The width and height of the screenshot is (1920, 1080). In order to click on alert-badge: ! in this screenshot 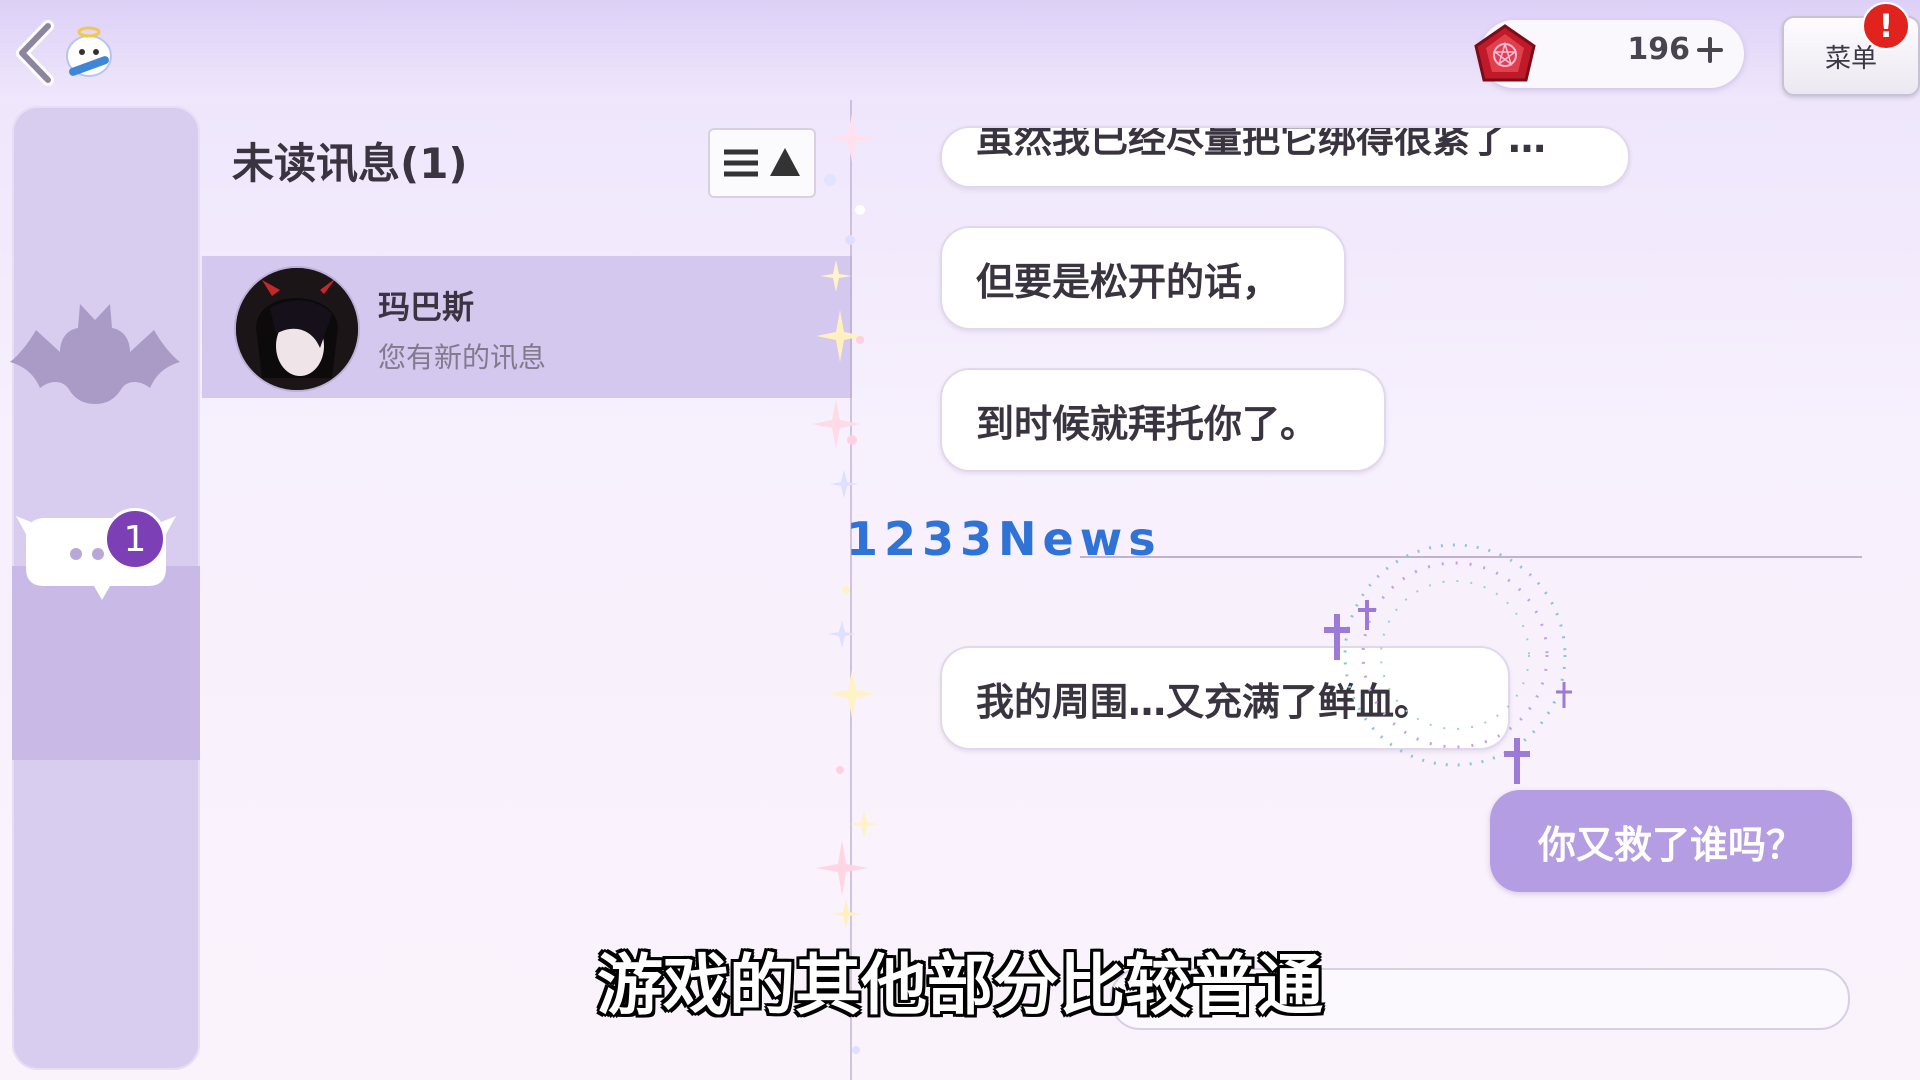, I will do `click(1886, 26)`.